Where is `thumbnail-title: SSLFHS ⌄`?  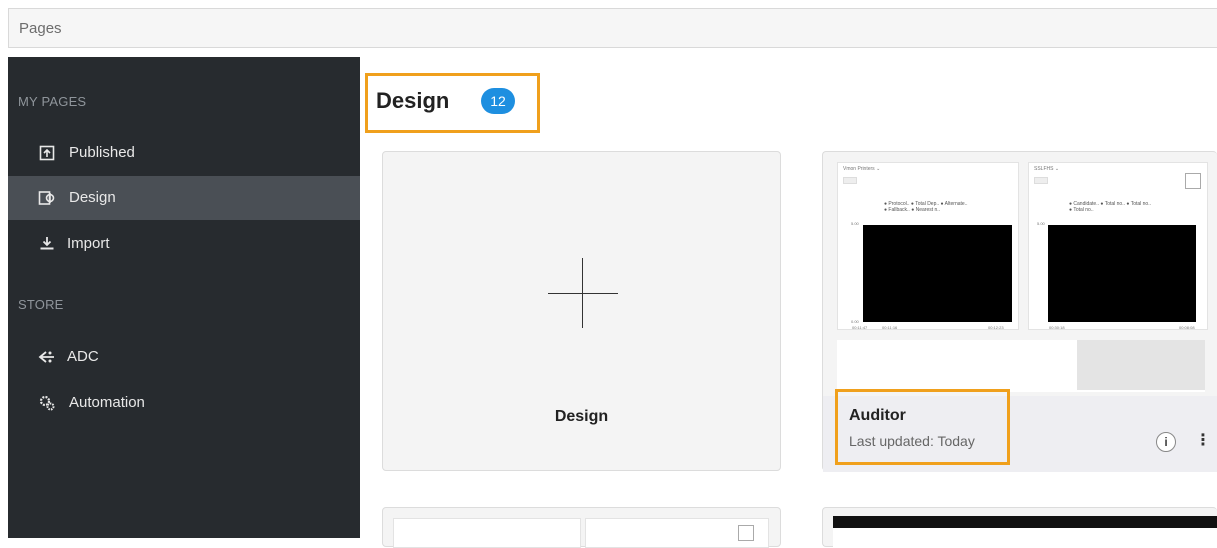
thumbnail-title: SSLFHS ⌄ is located at coordinates (1047, 169).